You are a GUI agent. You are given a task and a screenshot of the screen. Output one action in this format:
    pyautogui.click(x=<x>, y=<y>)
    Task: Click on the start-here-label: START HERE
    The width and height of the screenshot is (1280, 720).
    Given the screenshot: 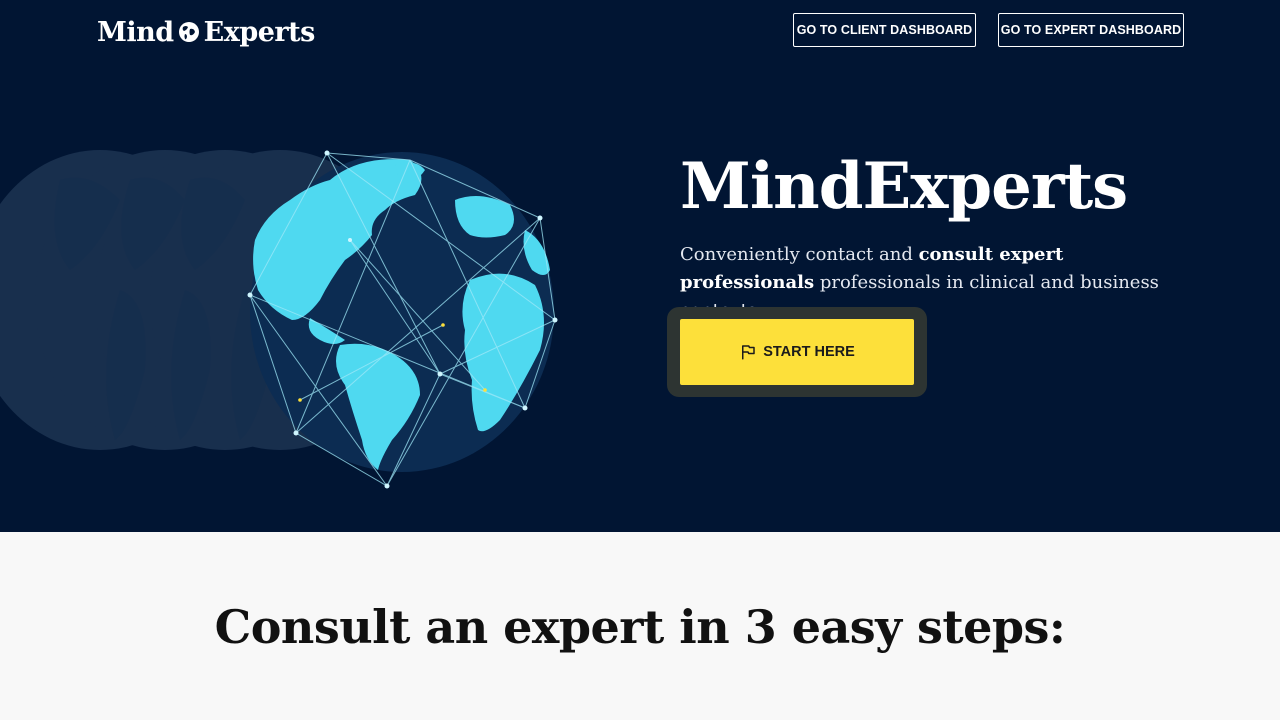 What is the action you would take?
    pyautogui.click(x=809, y=352)
    